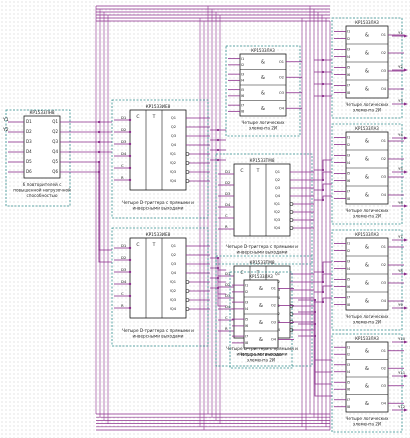 The height and width of the screenshot is (438, 410). Describe the element at coordinates (278, 196) in the screenshot. I see `register-pin-label: Q4` at that location.